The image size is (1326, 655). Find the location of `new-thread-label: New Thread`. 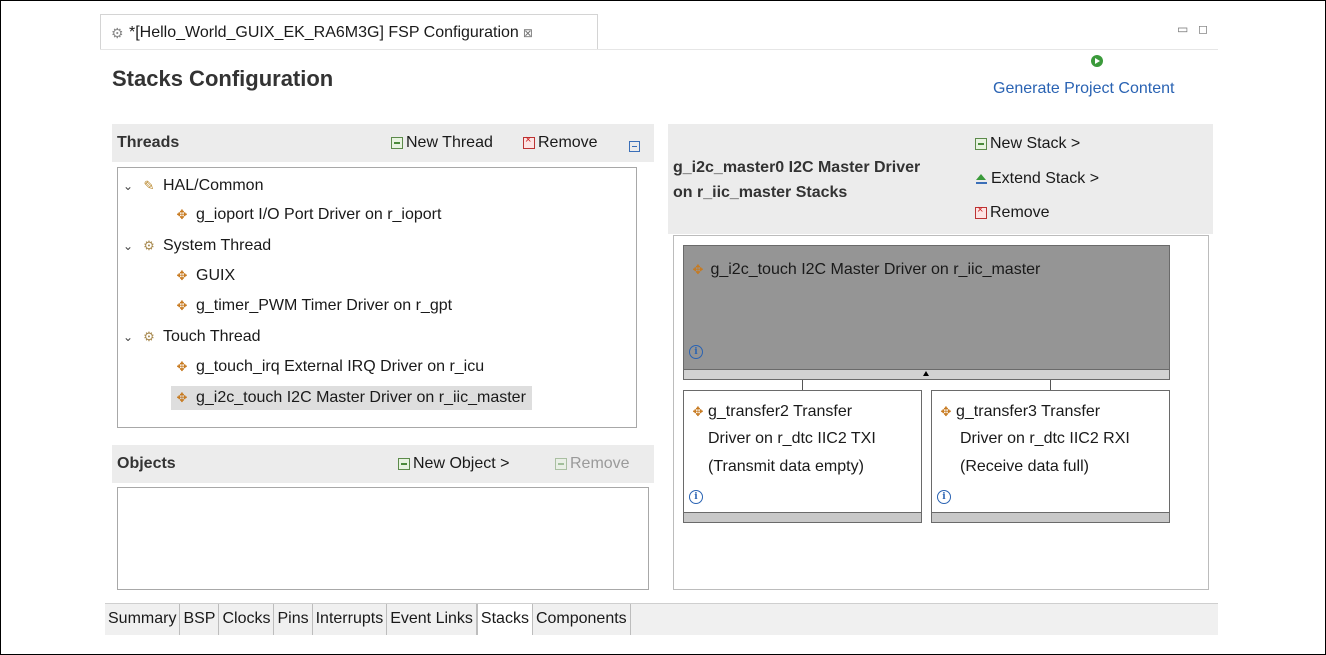

new-thread-label: New Thread is located at coordinates (449, 142).